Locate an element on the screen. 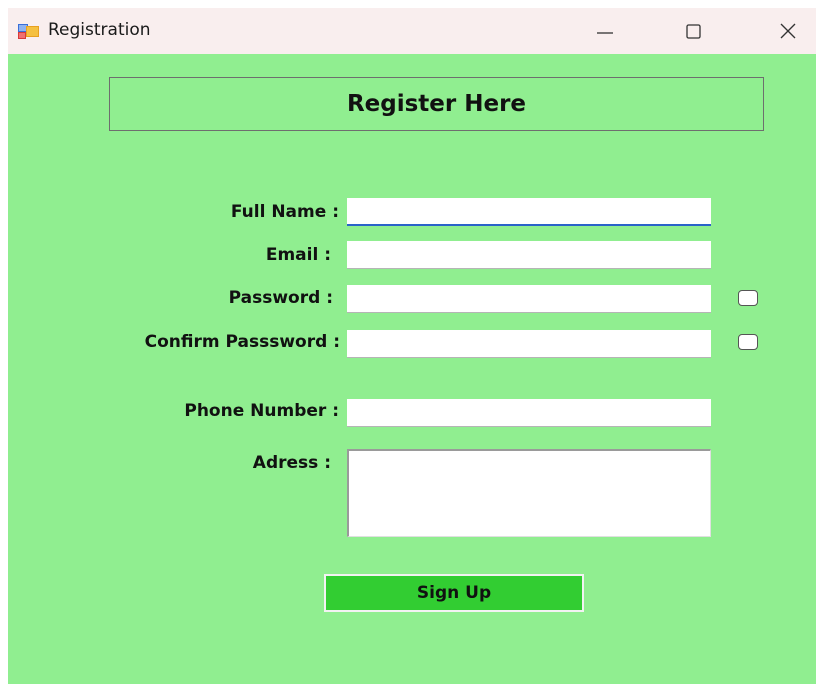 The image size is (816, 684). header-panel: Register Here is located at coordinates (436, 104).